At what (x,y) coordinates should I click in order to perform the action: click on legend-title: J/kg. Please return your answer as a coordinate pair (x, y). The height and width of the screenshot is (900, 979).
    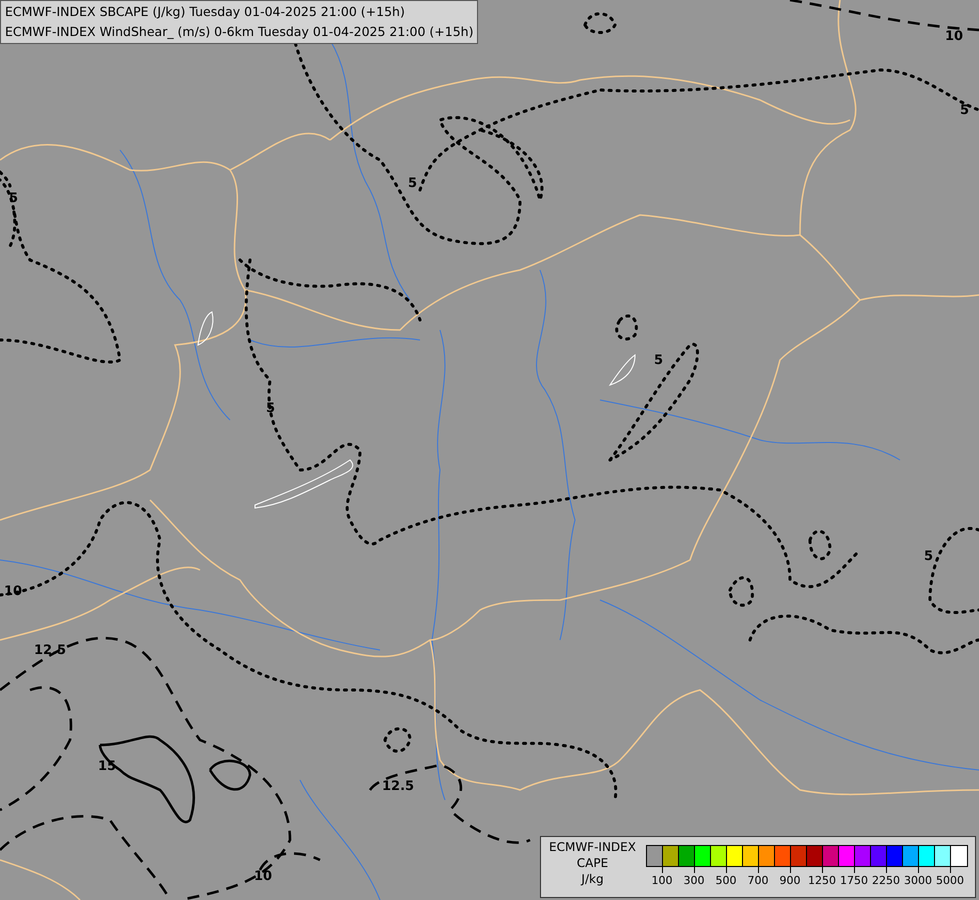
    Looking at the image, I should click on (592, 879).